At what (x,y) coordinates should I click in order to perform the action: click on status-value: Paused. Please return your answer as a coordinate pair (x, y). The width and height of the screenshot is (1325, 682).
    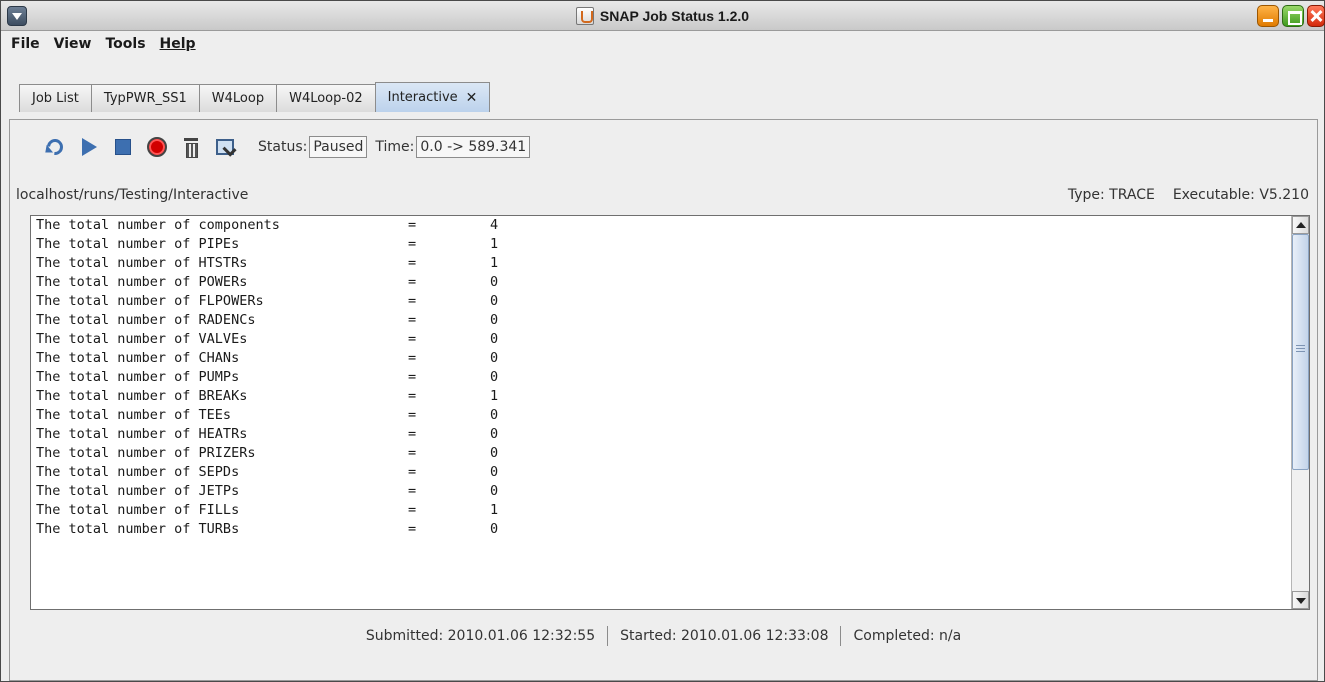
    Looking at the image, I should click on (338, 147).